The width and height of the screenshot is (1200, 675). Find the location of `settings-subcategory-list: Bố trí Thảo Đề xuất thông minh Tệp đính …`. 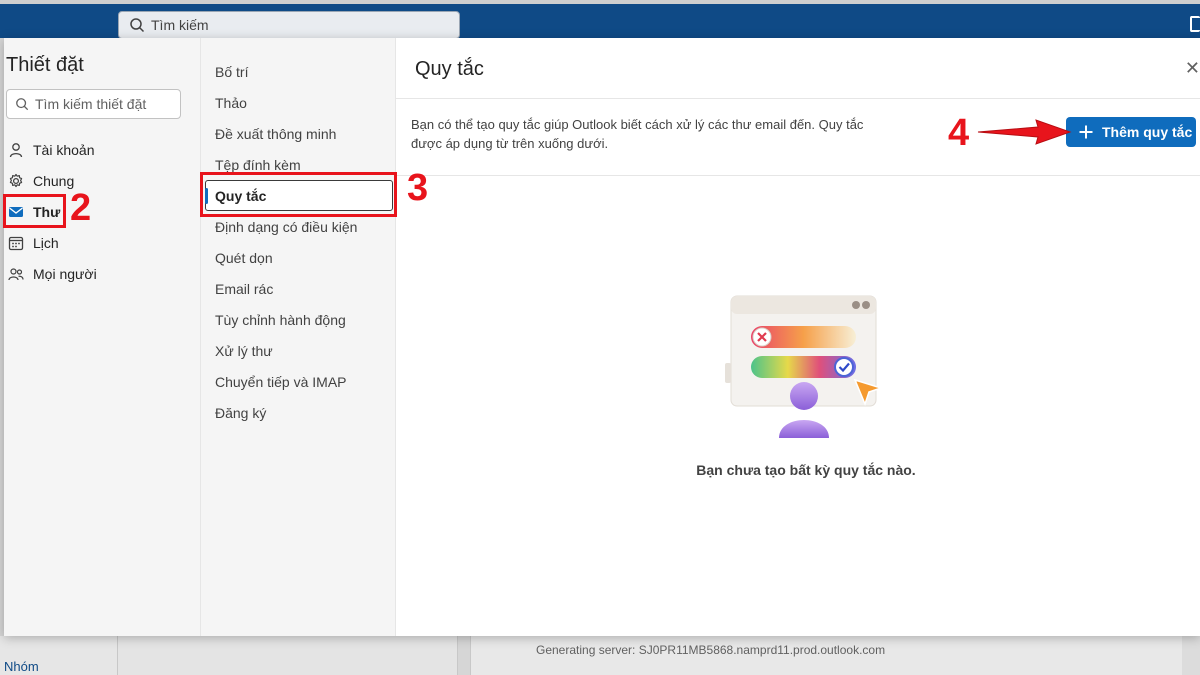

settings-subcategory-list: Bố trí Thảo Đề xuất thông minh Tệp đính … is located at coordinates (299, 242).